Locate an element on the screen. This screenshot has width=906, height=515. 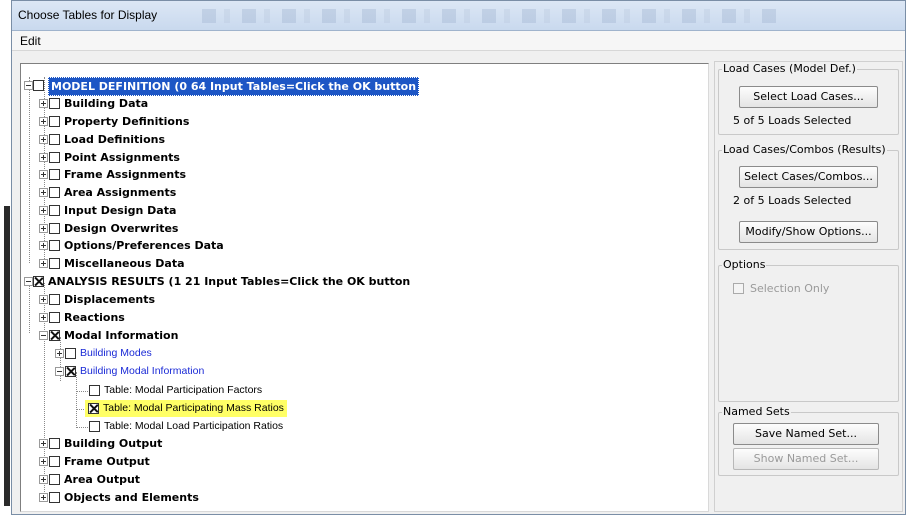
tree-item-objects-and-elements: Objects and Elements is located at coordinates (124, 497).